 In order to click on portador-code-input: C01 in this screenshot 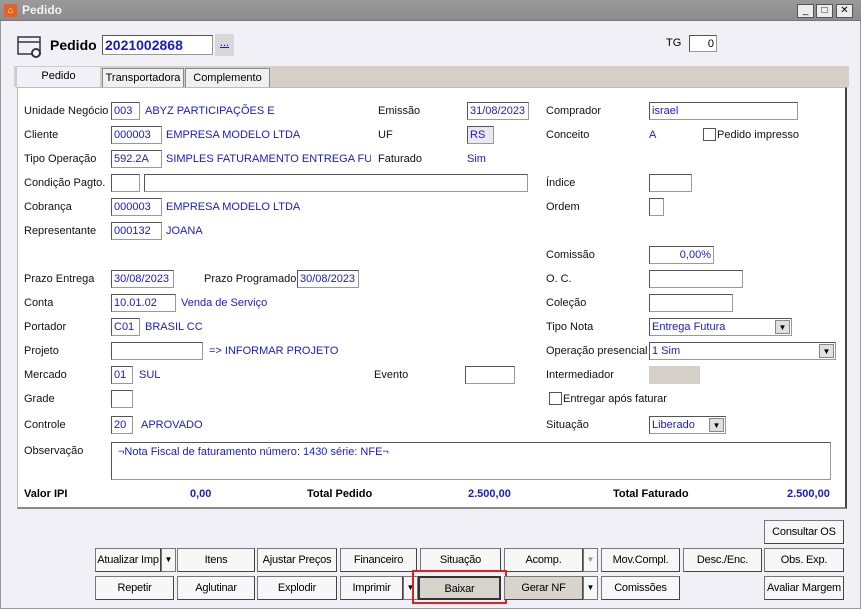, I will do `click(125, 327)`.